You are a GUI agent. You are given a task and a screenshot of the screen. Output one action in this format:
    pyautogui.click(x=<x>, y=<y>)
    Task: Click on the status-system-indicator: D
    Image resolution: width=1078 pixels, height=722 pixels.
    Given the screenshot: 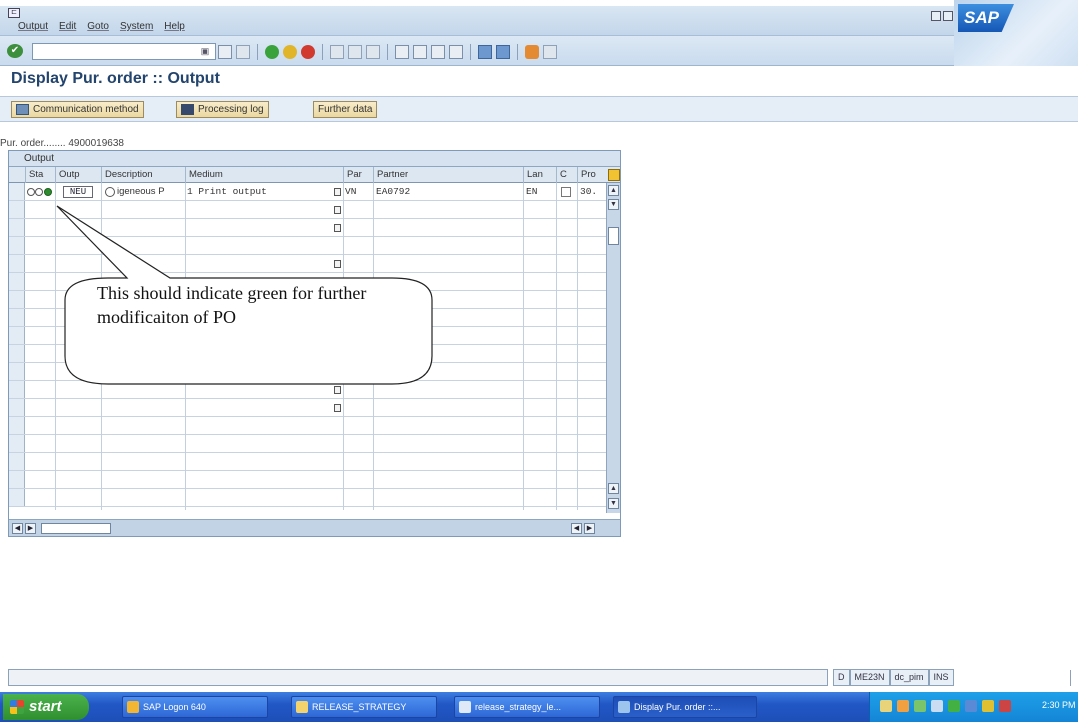 What is the action you would take?
    pyautogui.click(x=841, y=677)
    